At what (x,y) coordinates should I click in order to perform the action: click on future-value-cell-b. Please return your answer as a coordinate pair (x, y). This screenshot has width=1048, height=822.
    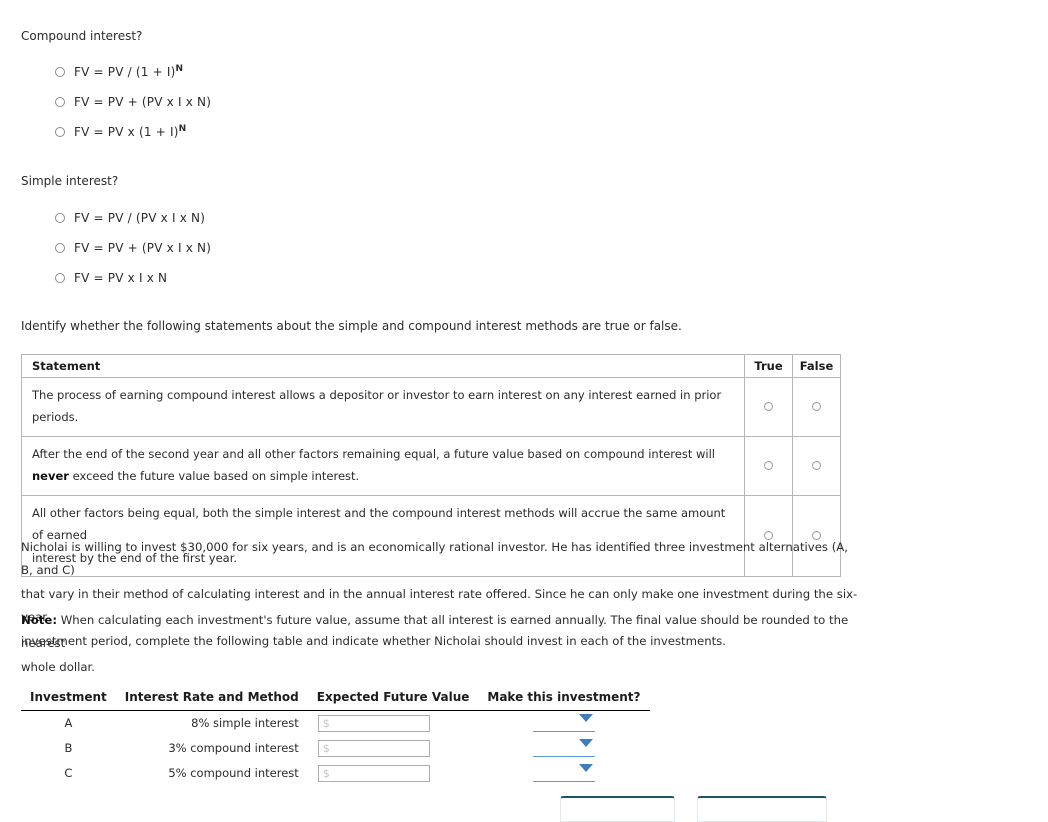
    Looking at the image, I should click on (393, 748).